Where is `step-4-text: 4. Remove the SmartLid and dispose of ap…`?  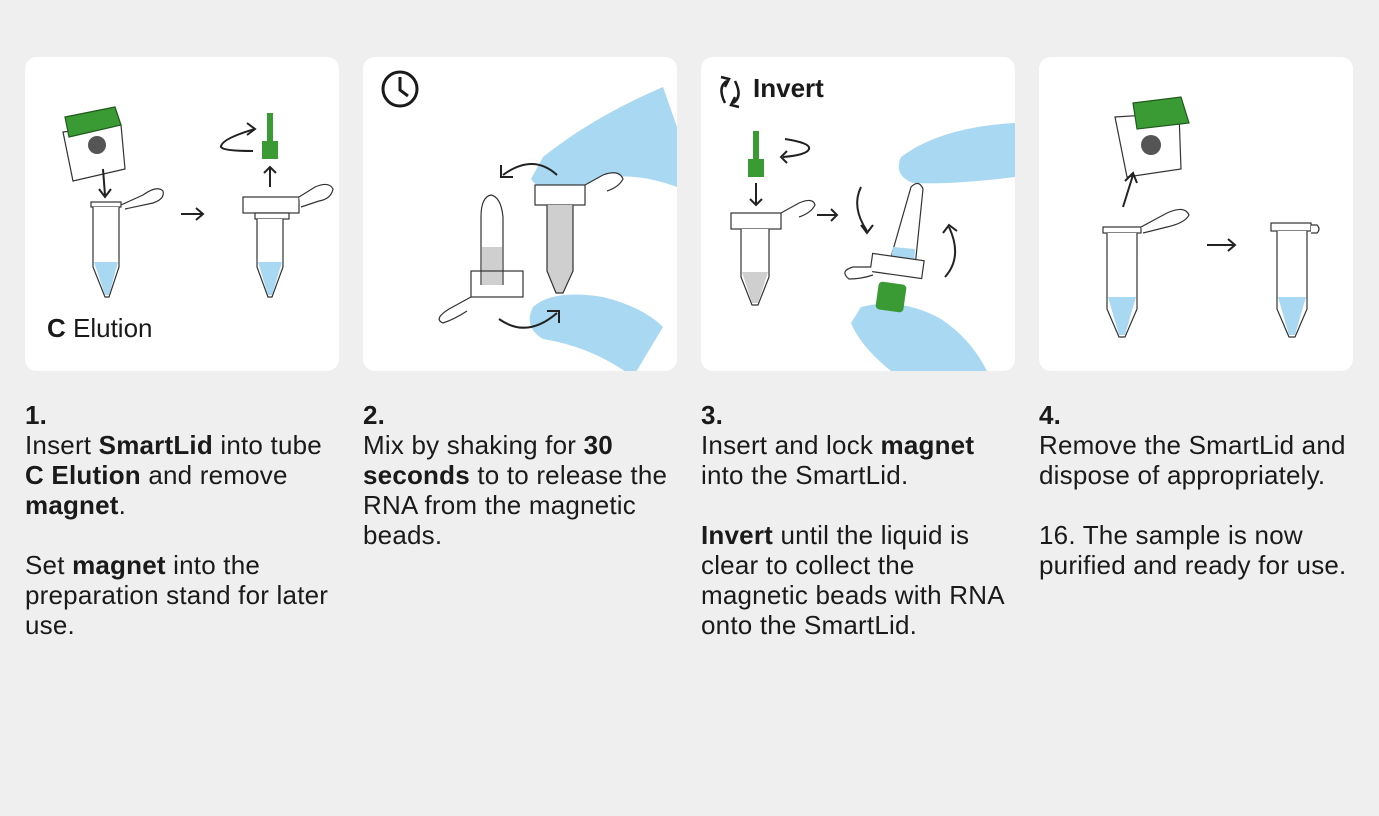
step-4-text: 4. Remove the SmartLid and dispose of ap… is located at coordinates (1199, 490).